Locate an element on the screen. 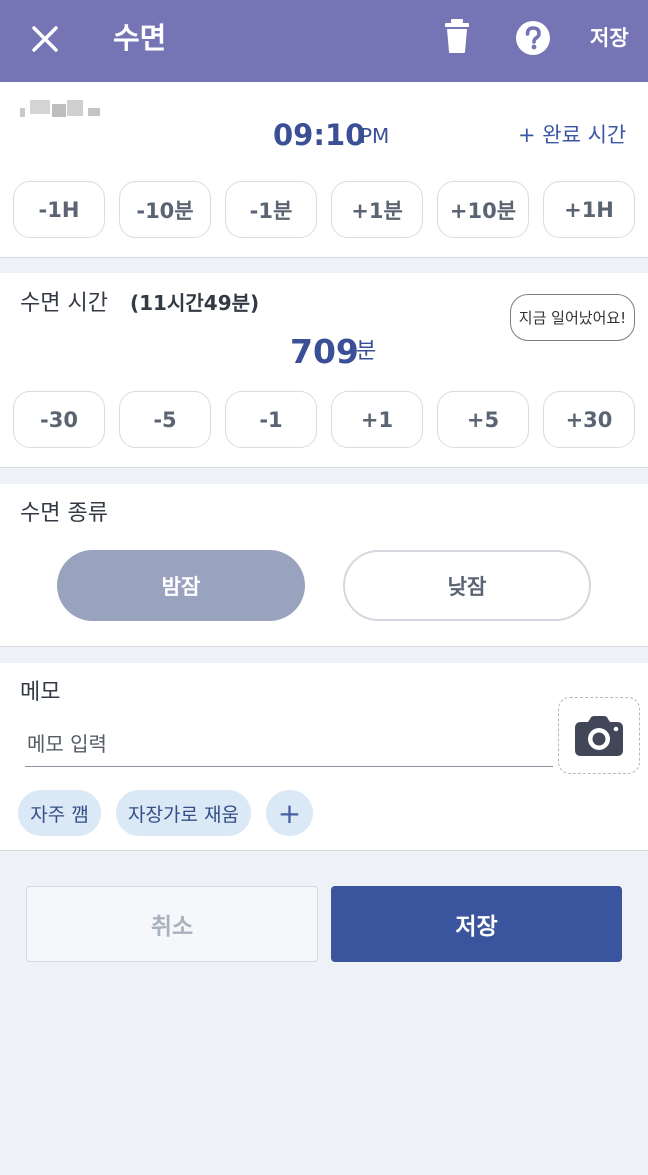  app-header: 수면 저장 is located at coordinates (324, 41).